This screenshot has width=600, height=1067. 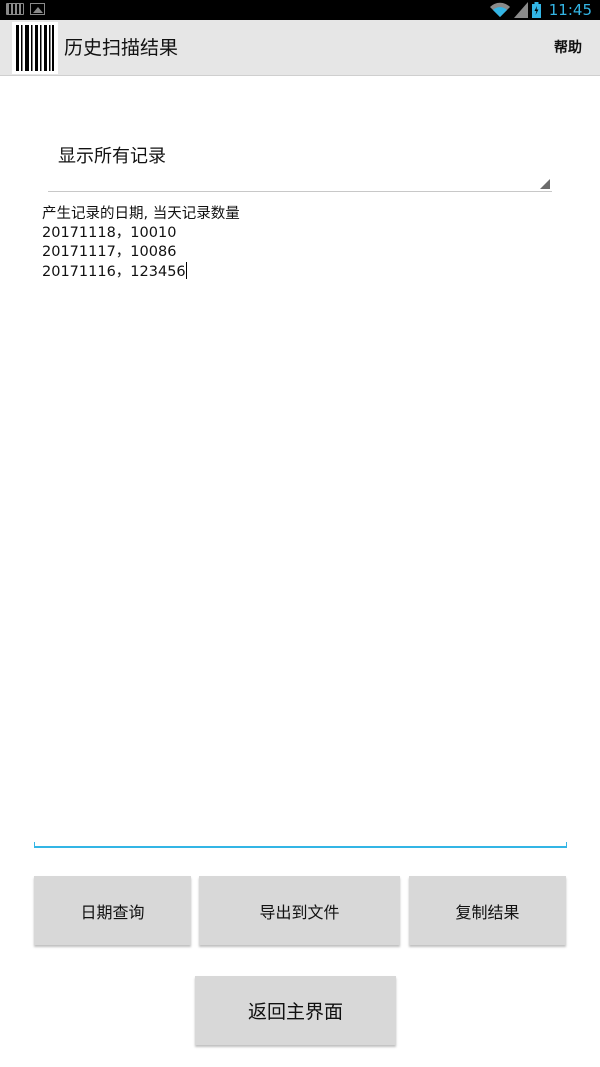 I want to click on system-icons: 11:45, so click(x=540, y=10).